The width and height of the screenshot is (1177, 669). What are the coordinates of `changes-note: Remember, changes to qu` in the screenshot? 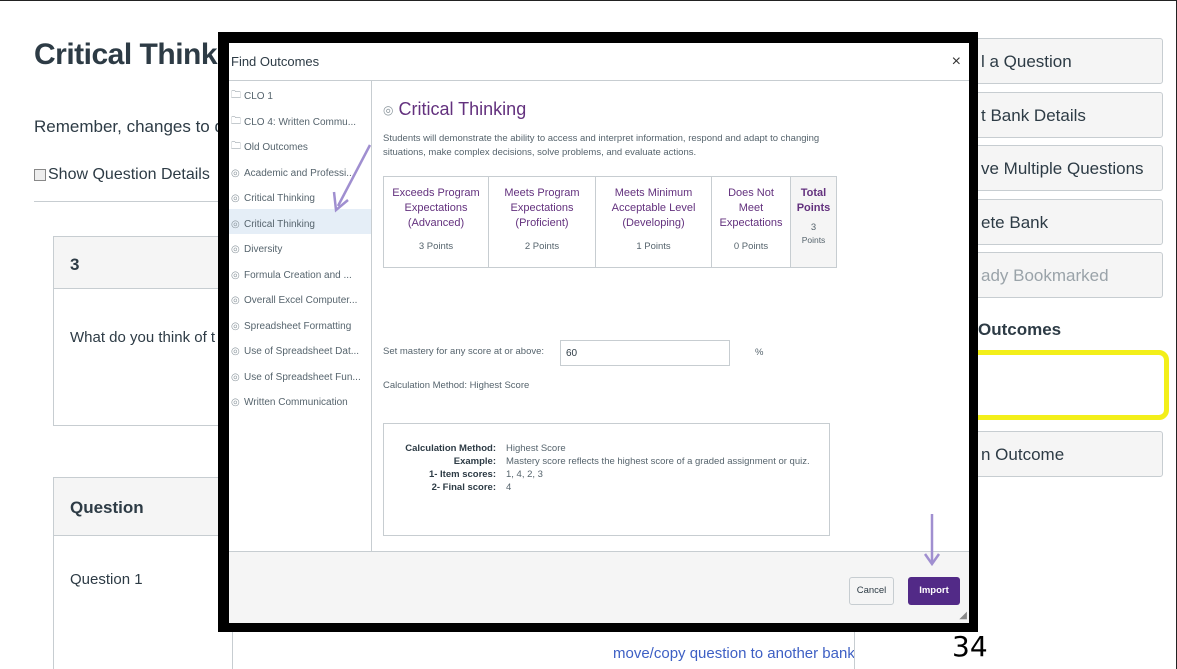 It's located at (134, 126).